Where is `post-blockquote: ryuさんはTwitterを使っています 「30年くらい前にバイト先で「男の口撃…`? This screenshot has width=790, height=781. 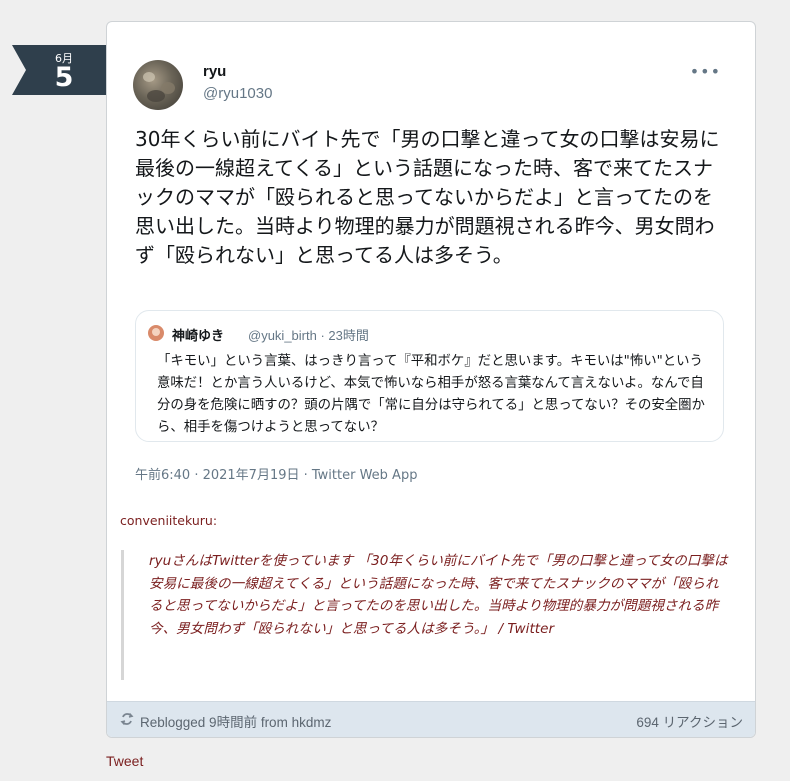
post-blockquote: ryuさんはTwitterを使っています 「30年くらい前にバイト先で「男の口撃… is located at coordinates (424, 615).